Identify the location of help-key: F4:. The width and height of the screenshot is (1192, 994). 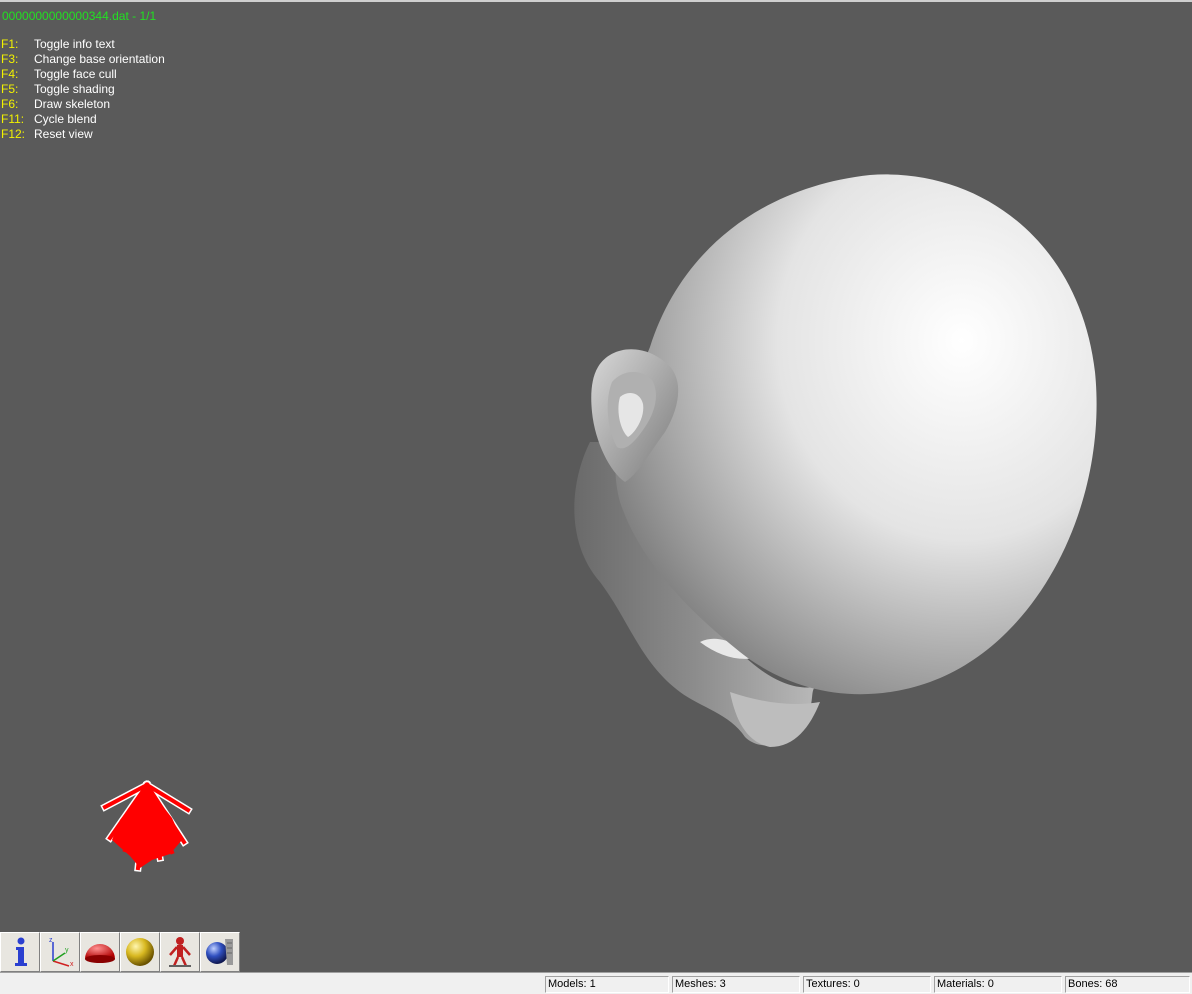
(10, 74).